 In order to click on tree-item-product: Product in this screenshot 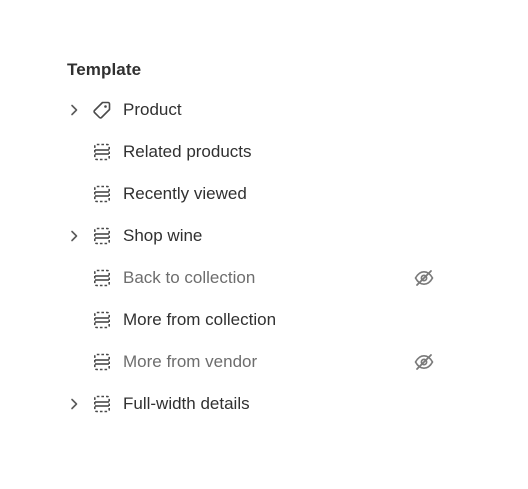, I will do `click(264, 110)`.